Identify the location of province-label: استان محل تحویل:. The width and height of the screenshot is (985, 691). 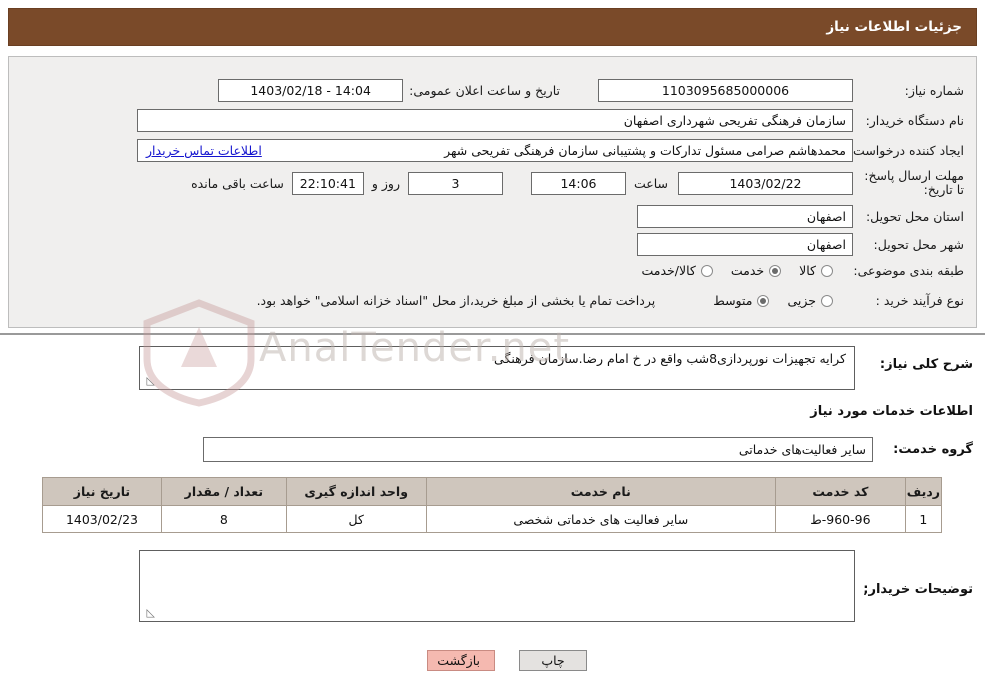
(914, 216).